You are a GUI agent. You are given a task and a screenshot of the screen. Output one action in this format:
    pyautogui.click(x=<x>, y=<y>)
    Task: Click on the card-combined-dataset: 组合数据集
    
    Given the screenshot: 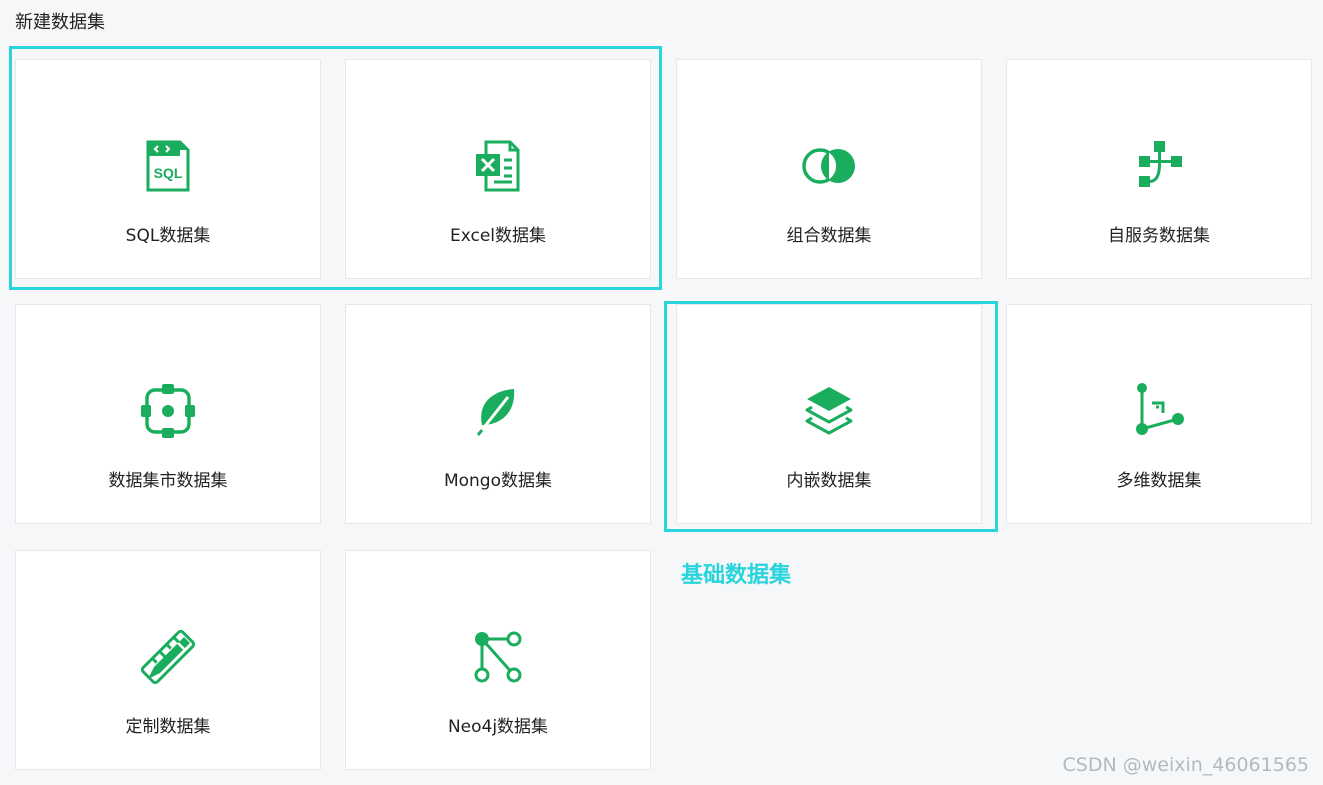 What is the action you would take?
    pyautogui.click(x=829, y=169)
    